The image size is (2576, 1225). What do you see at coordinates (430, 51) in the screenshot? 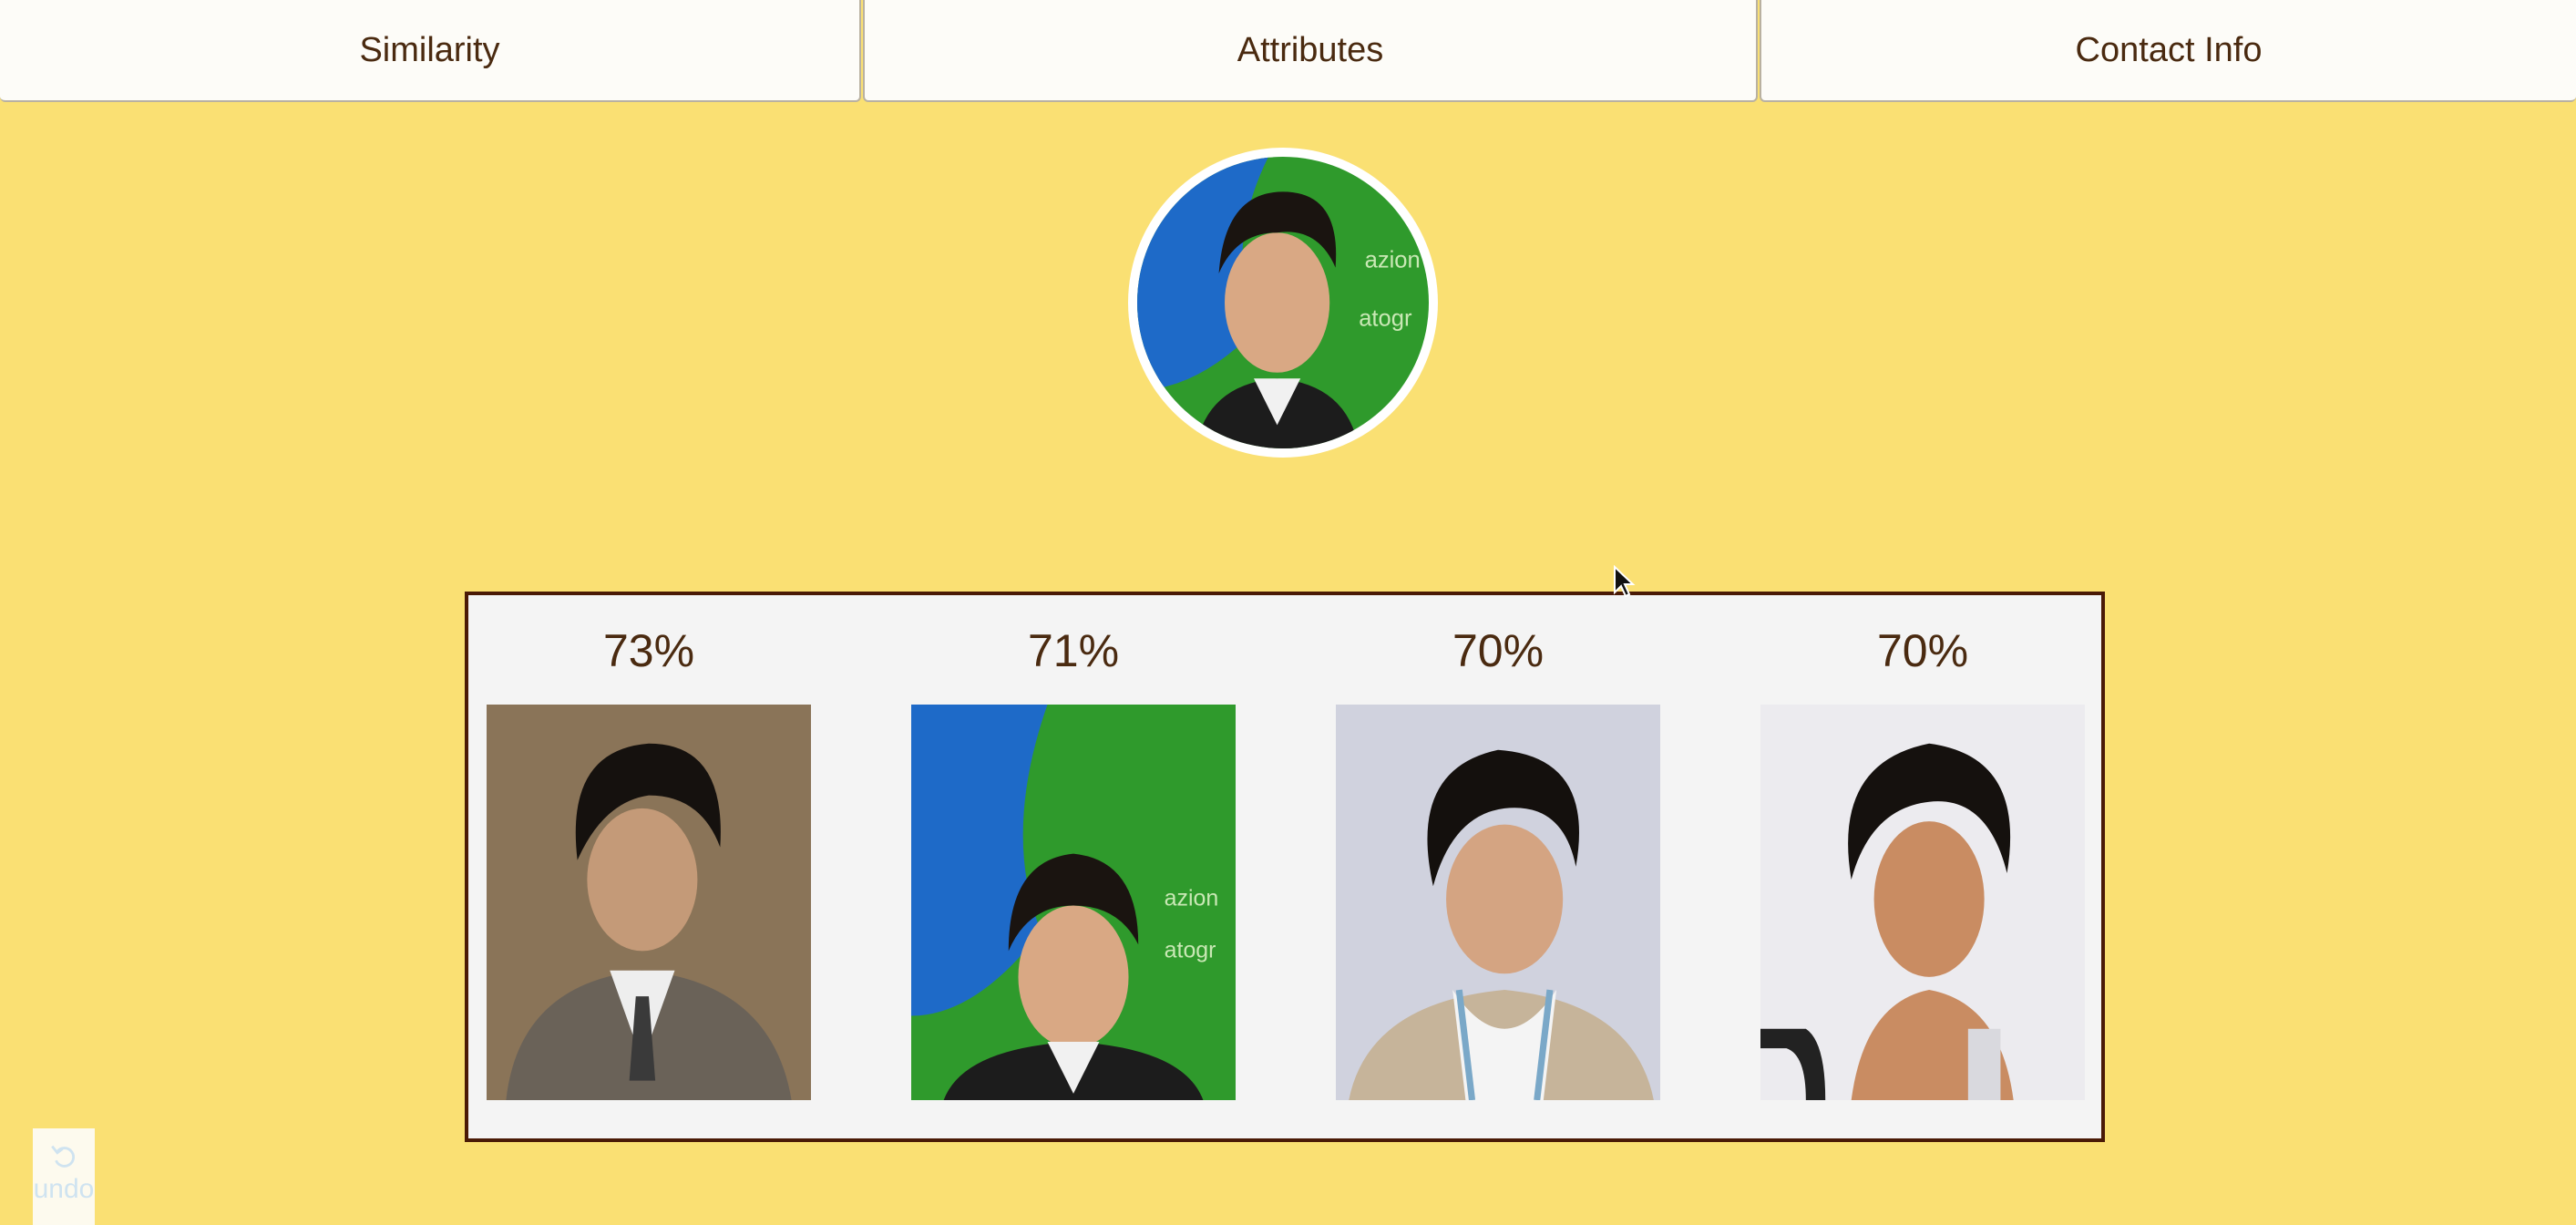
I see `tab-similarity: Similarity` at bounding box center [430, 51].